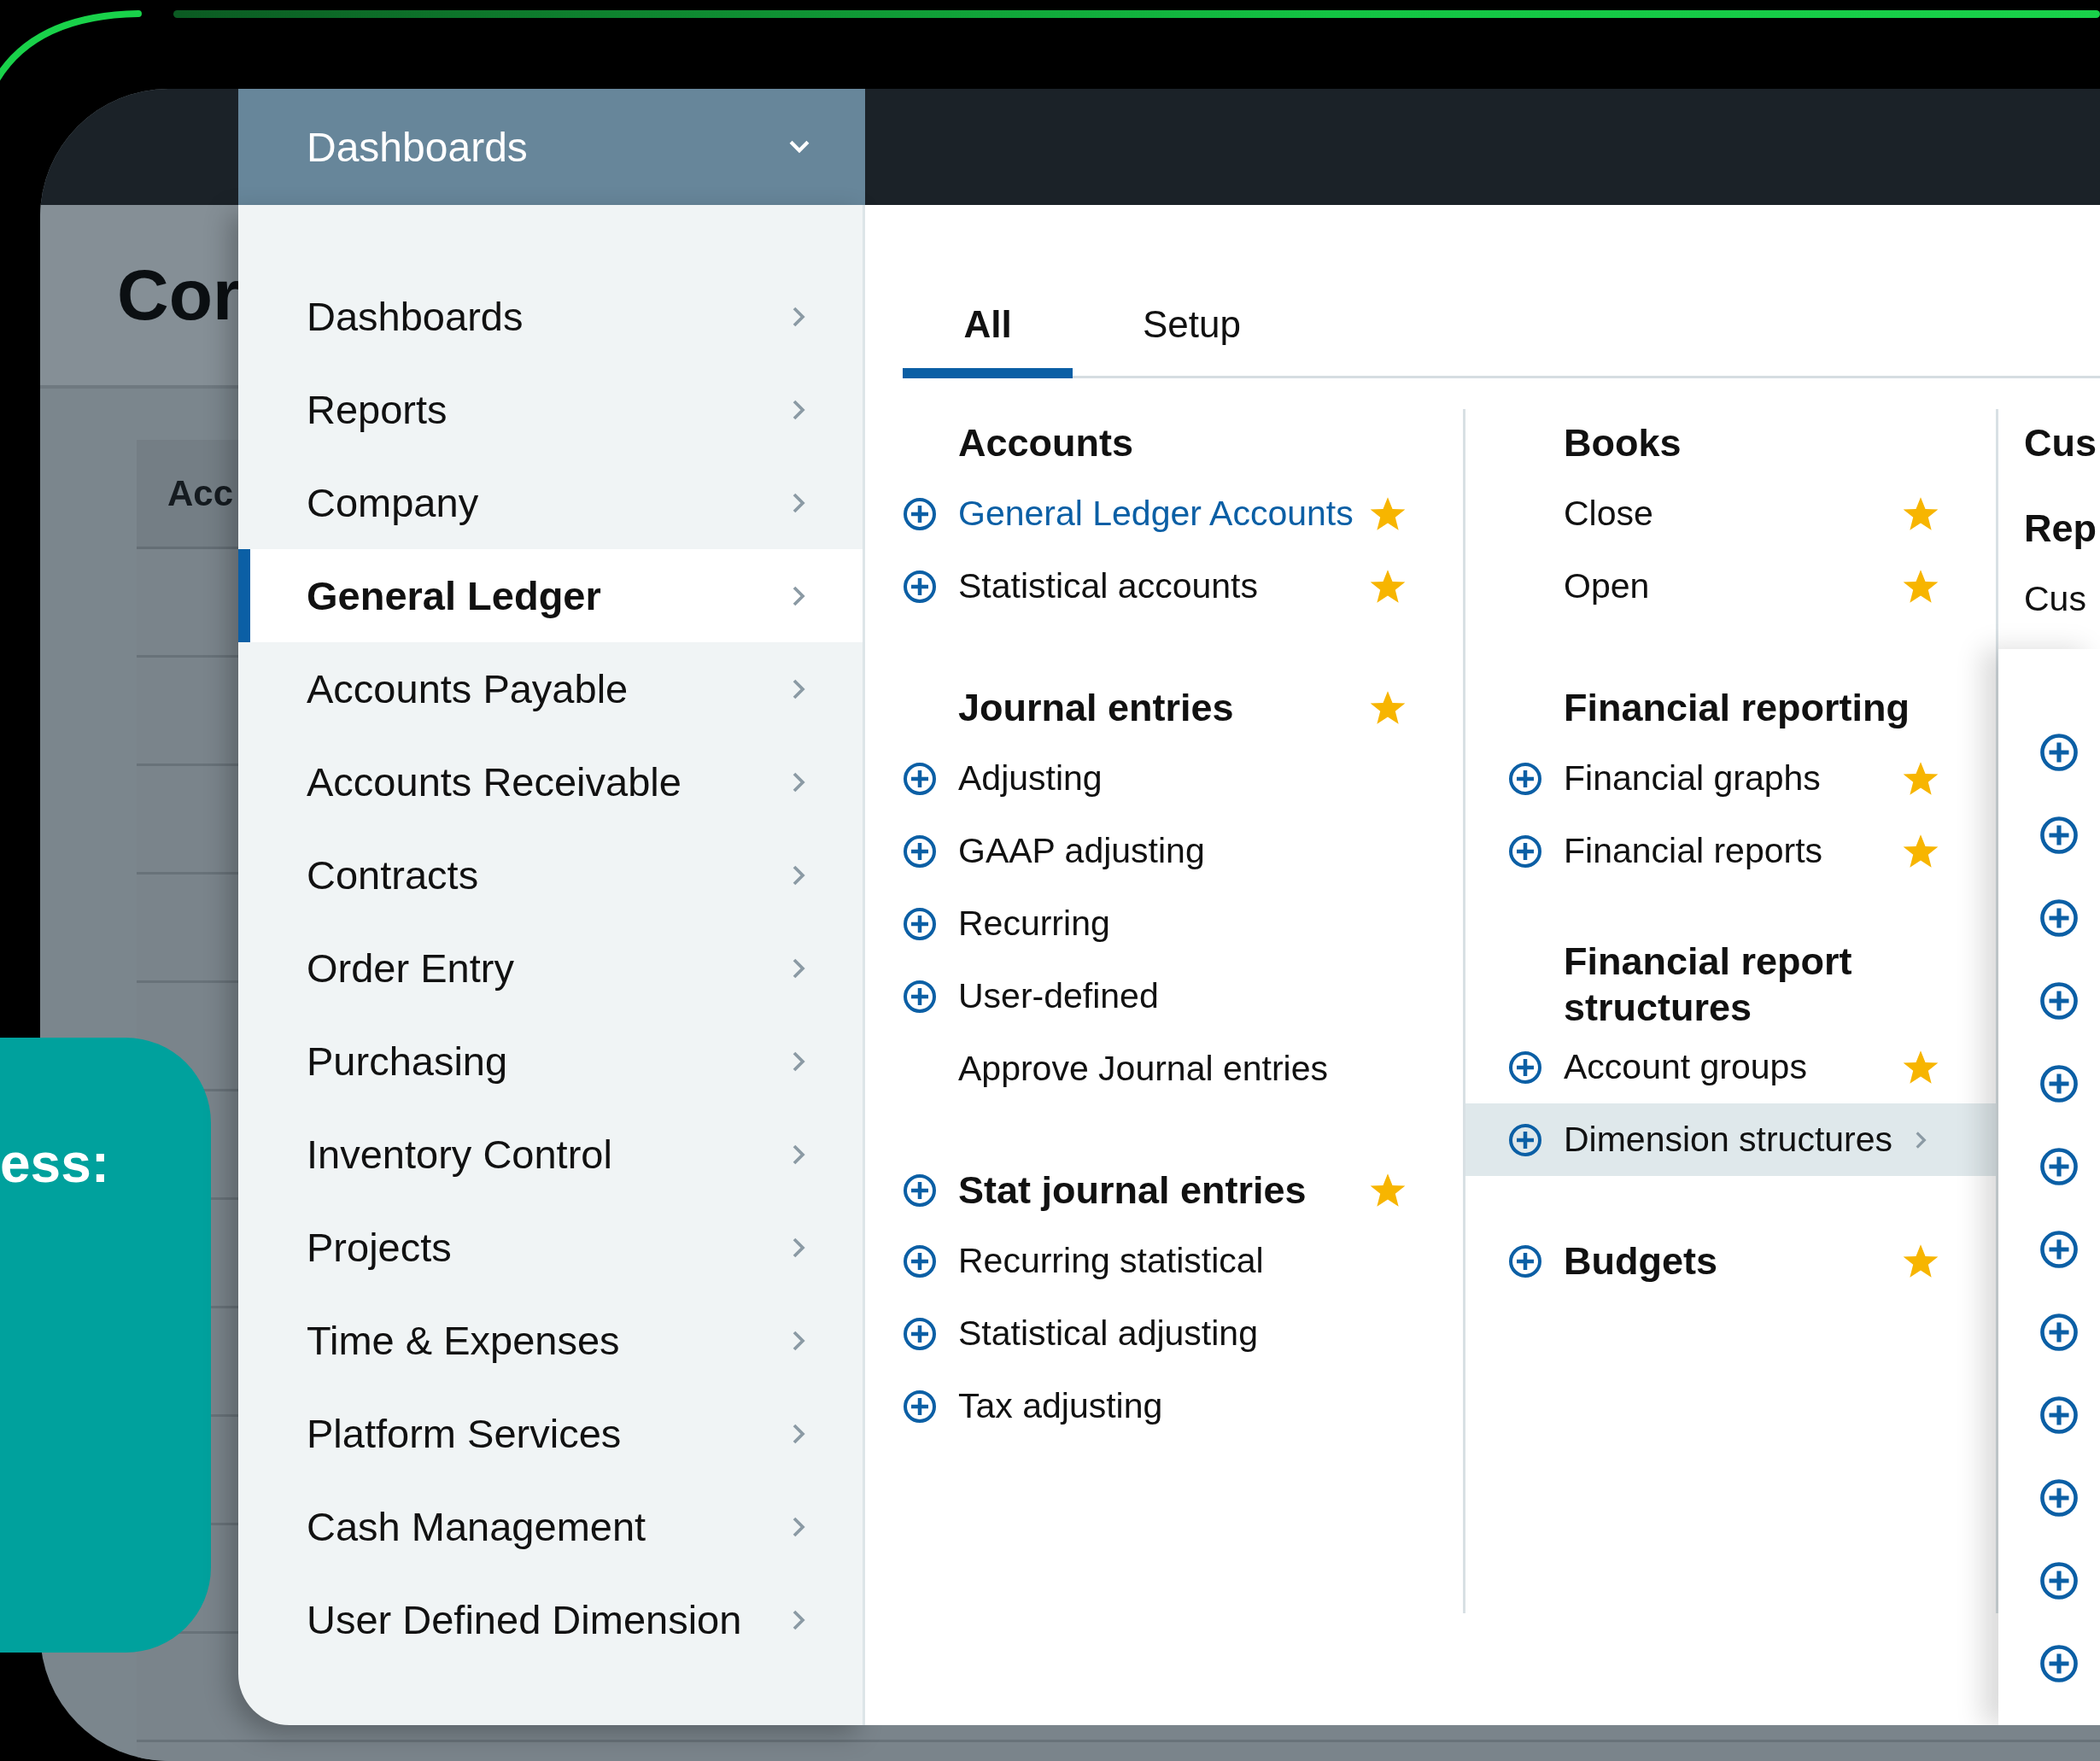 The image size is (2100, 1761). I want to click on section-heading: Accounts, so click(1183, 443).